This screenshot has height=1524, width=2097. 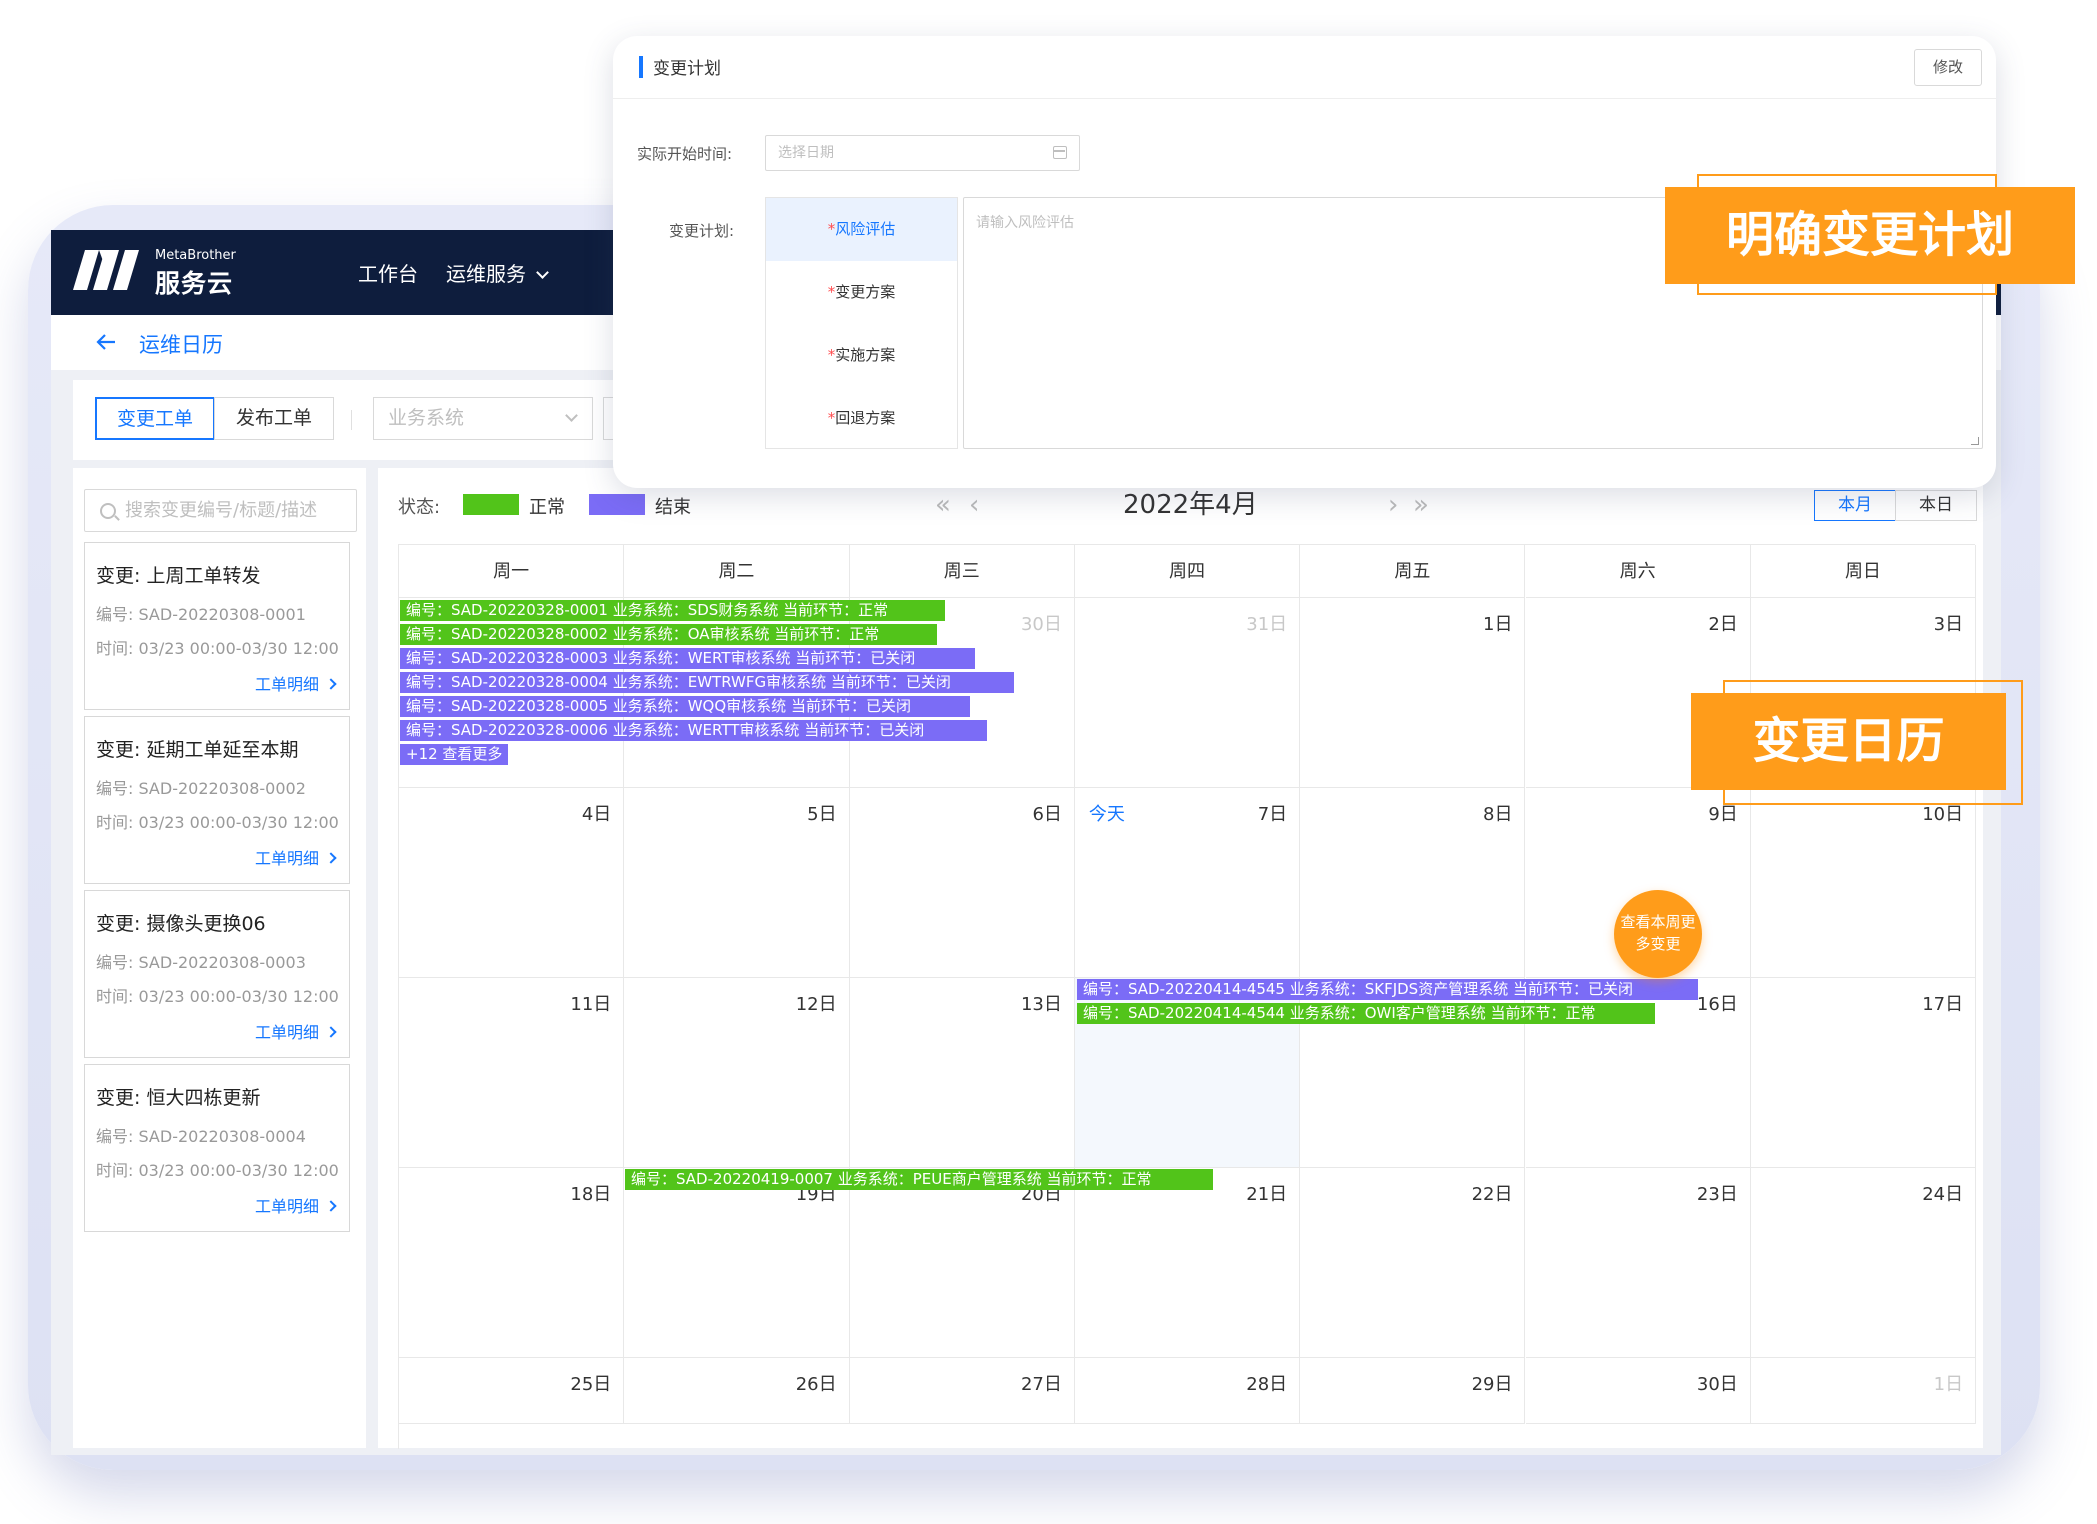 I want to click on calendar-day-cell: 31日, so click(x=1187, y=693).